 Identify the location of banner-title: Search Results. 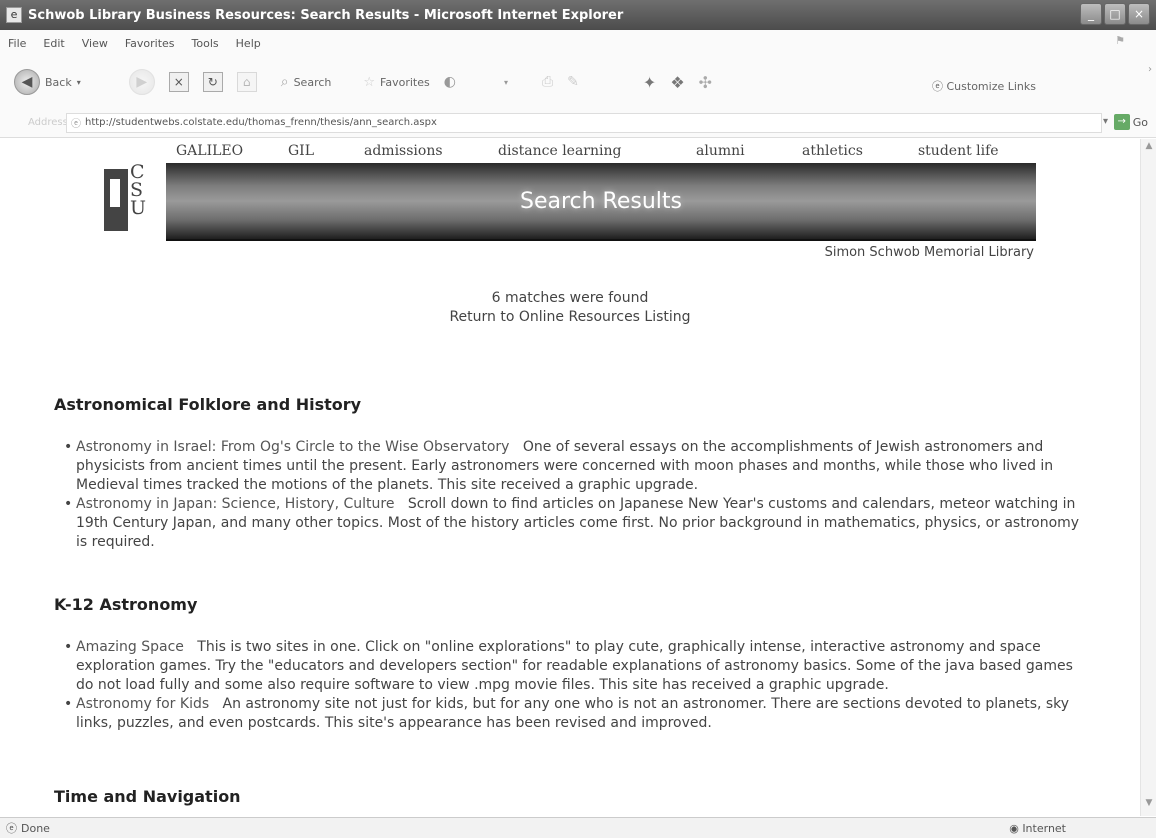
(600, 201).